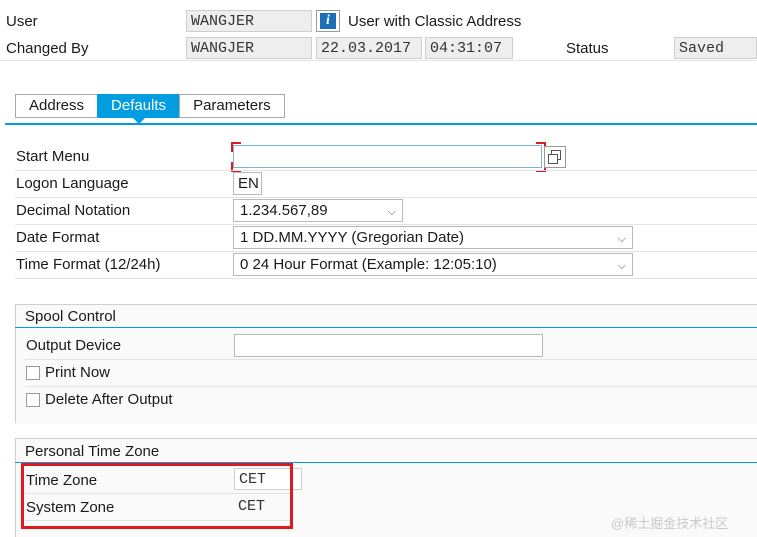 The height and width of the screenshot is (537, 757). Describe the element at coordinates (138, 109) in the screenshot. I see `tab-defaults: Defaults` at that location.